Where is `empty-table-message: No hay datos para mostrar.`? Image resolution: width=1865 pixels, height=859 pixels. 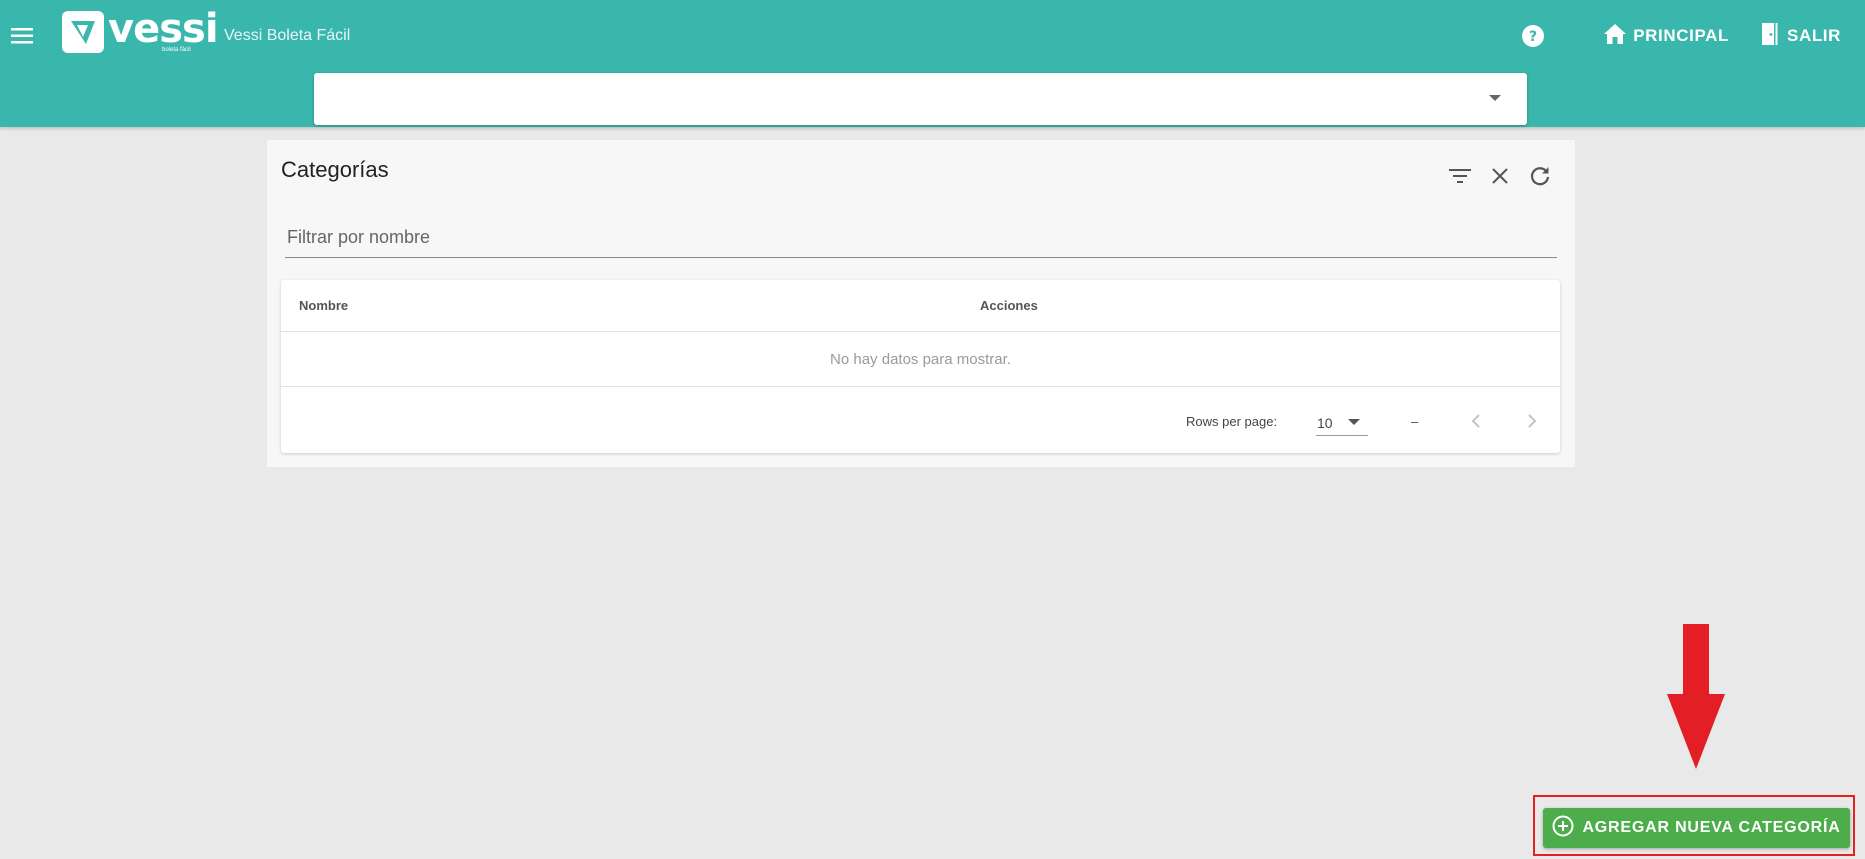 empty-table-message: No hay datos para mostrar. is located at coordinates (920, 360).